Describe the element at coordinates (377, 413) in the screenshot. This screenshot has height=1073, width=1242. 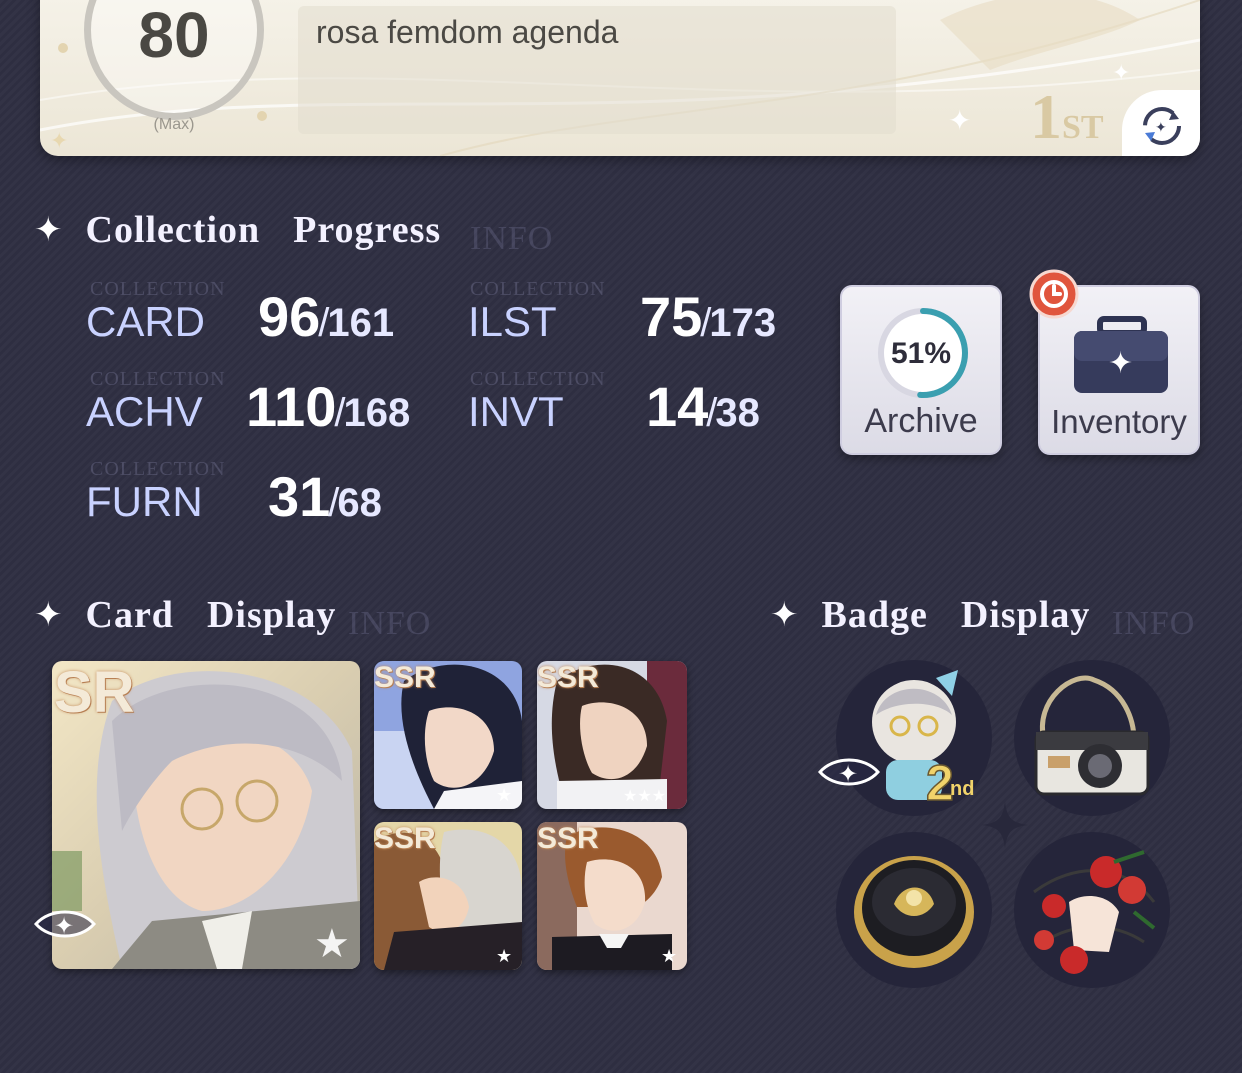
I see `stat-total: 168` at that location.